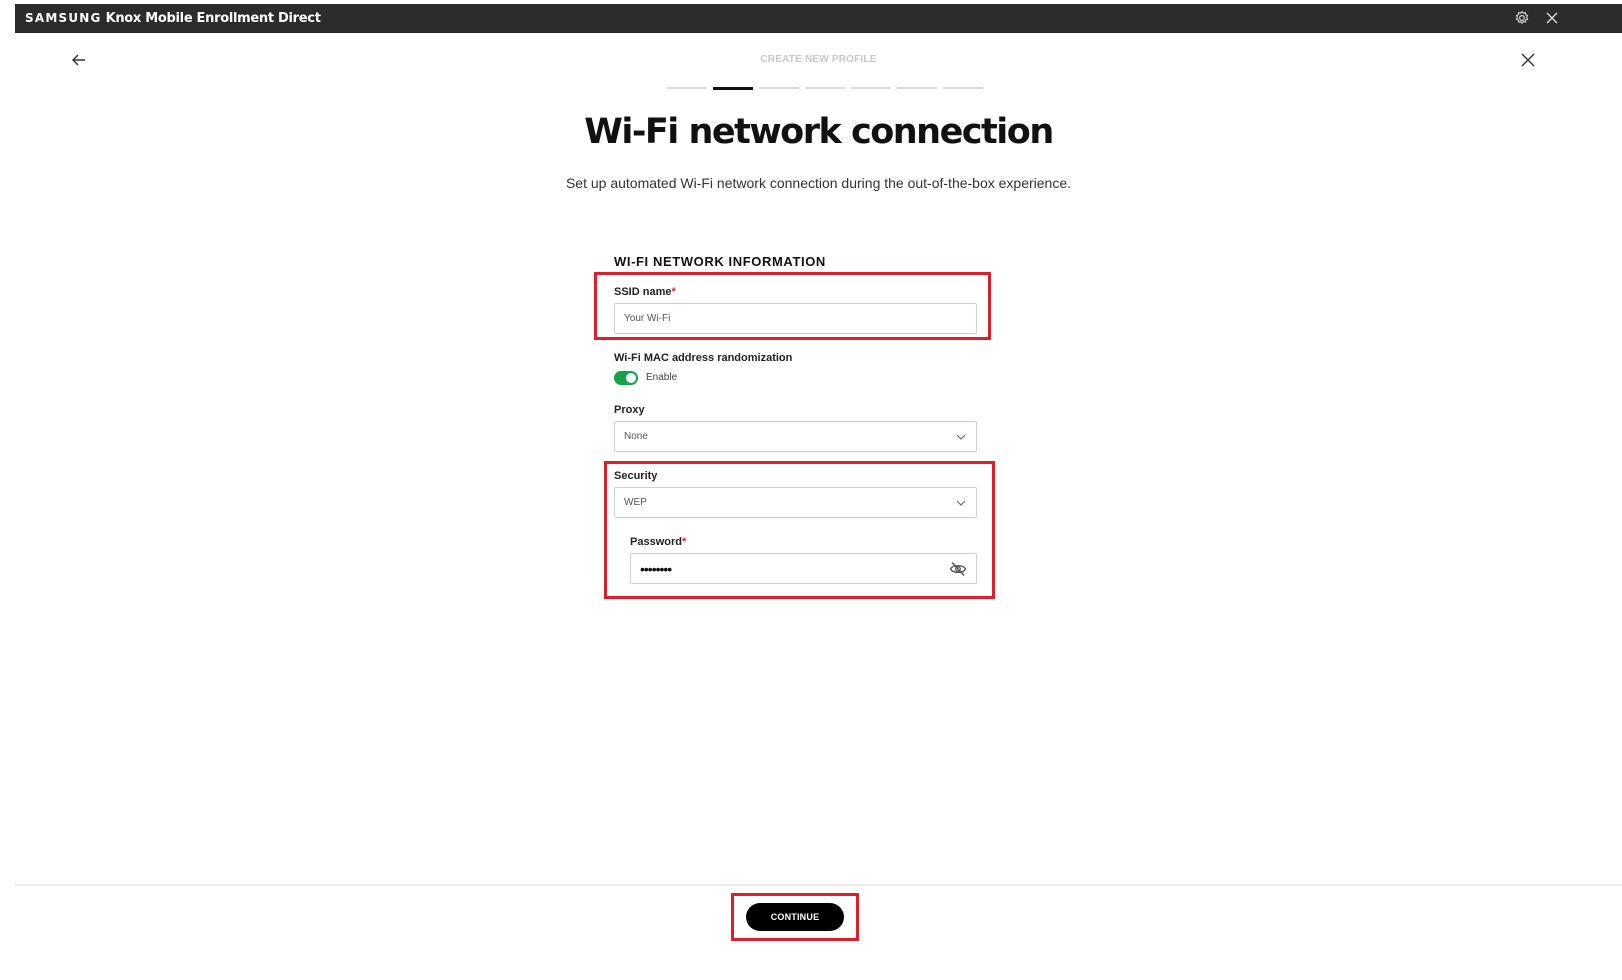 The height and width of the screenshot is (980, 1622). I want to click on progress-stepper, so click(825, 88).